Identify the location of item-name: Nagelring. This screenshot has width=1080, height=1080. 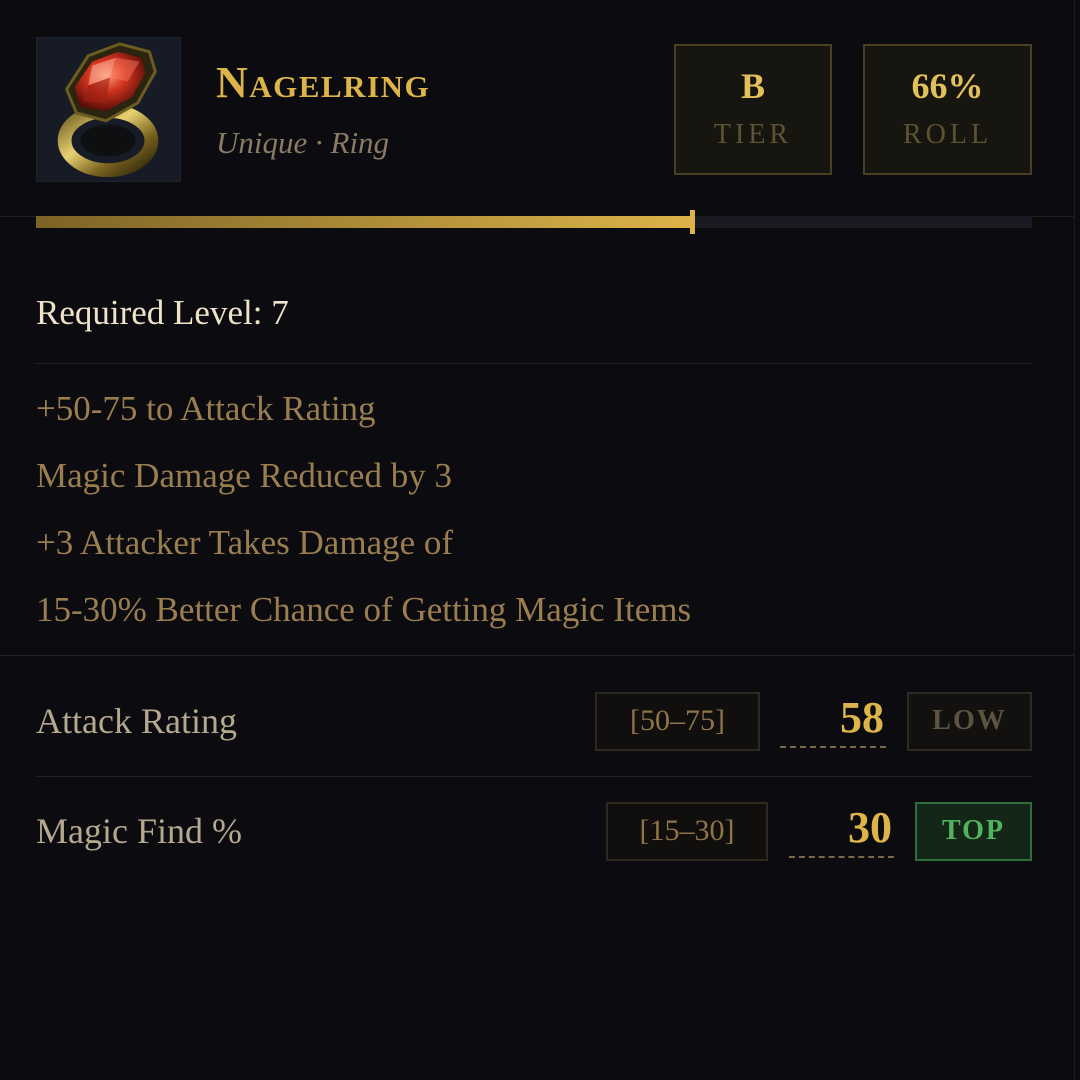
(323, 82).